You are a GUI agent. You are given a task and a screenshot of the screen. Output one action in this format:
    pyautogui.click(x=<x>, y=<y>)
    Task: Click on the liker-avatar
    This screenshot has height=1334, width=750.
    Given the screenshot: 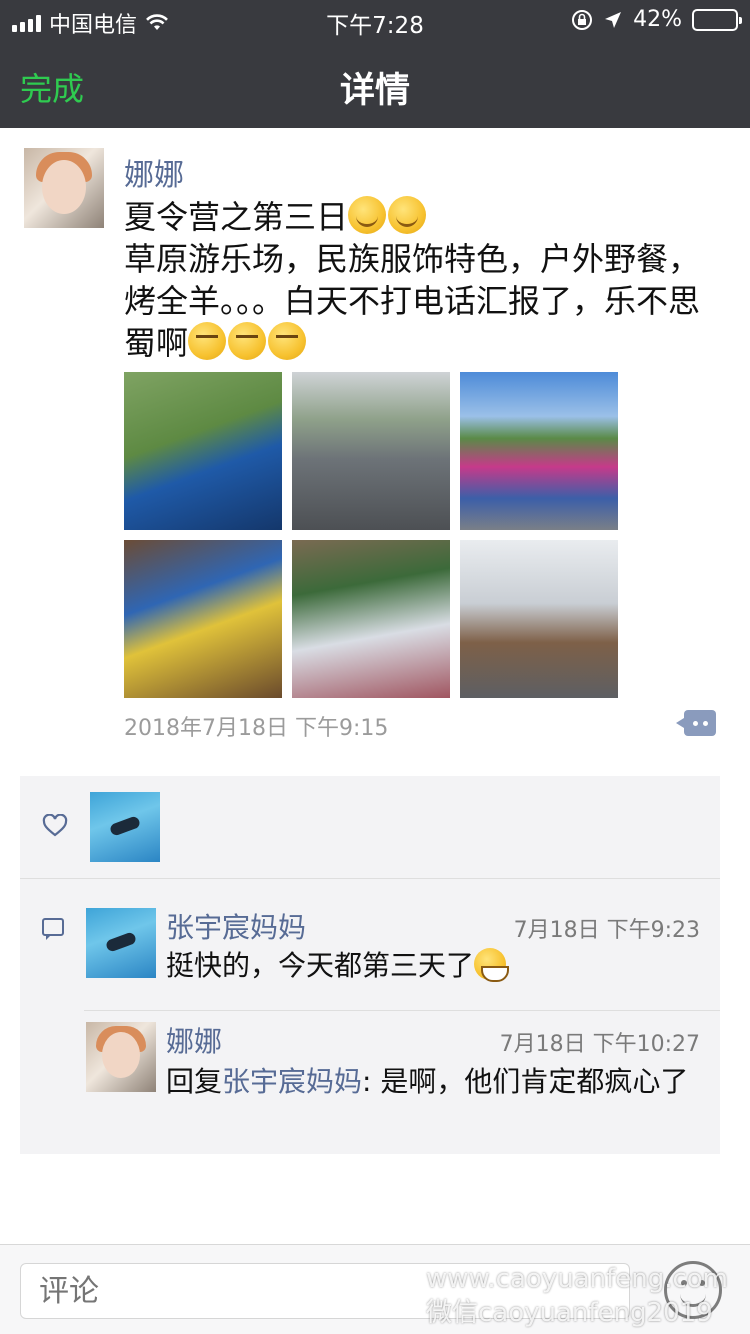 What is the action you would take?
    pyautogui.click(x=125, y=827)
    